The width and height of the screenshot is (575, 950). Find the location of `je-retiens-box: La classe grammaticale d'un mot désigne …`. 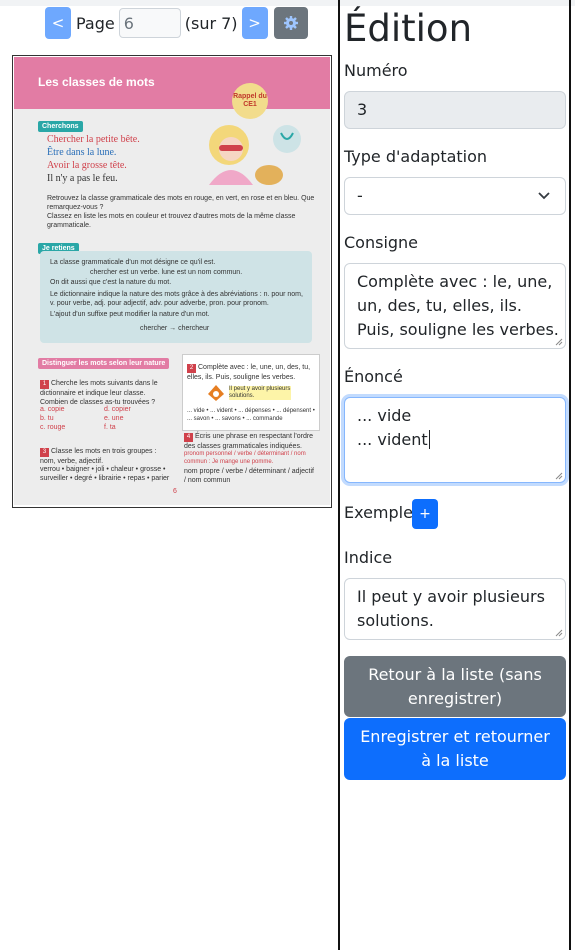

je-retiens-box: La classe grammaticale d'un mot désigne … is located at coordinates (176, 297).